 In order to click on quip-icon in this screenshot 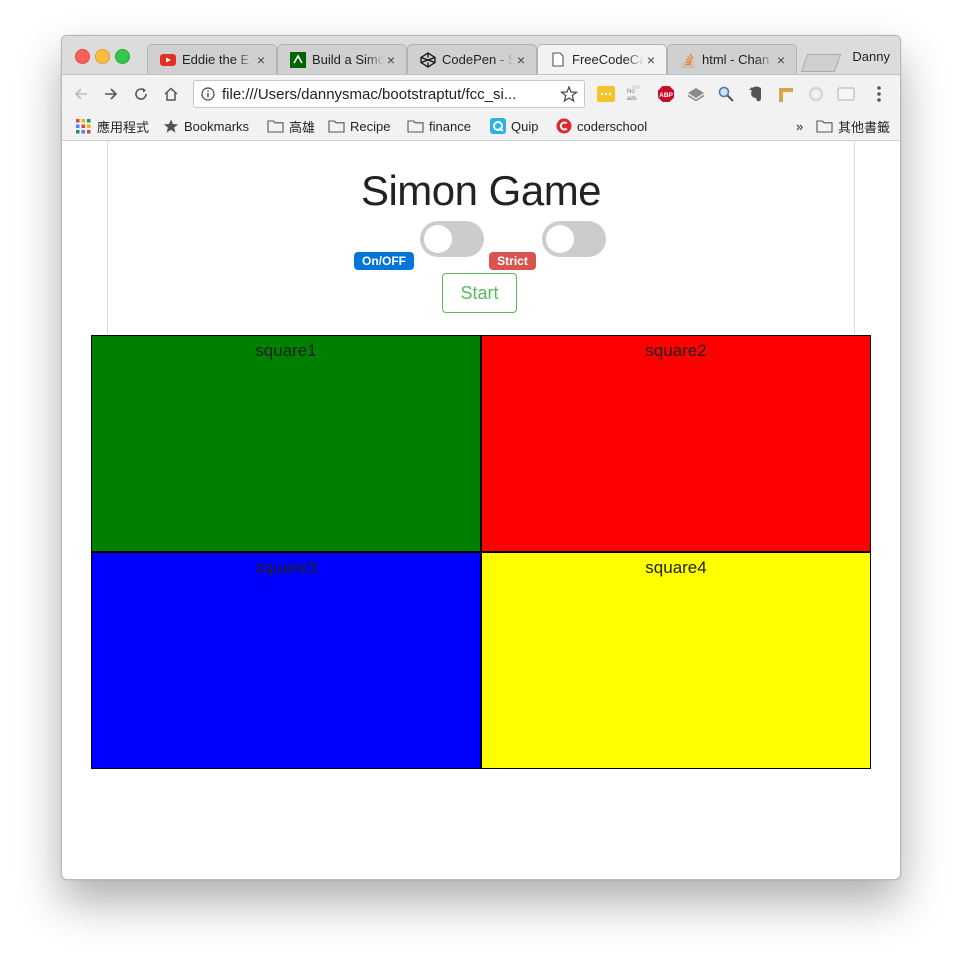, I will do `click(497, 126)`.